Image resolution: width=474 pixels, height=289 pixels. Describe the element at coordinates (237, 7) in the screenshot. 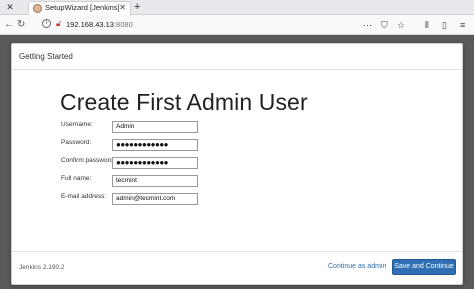

I see `browser-tab-bar: ✕ SetupWizard [Jenkins] ✕ +` at that location.